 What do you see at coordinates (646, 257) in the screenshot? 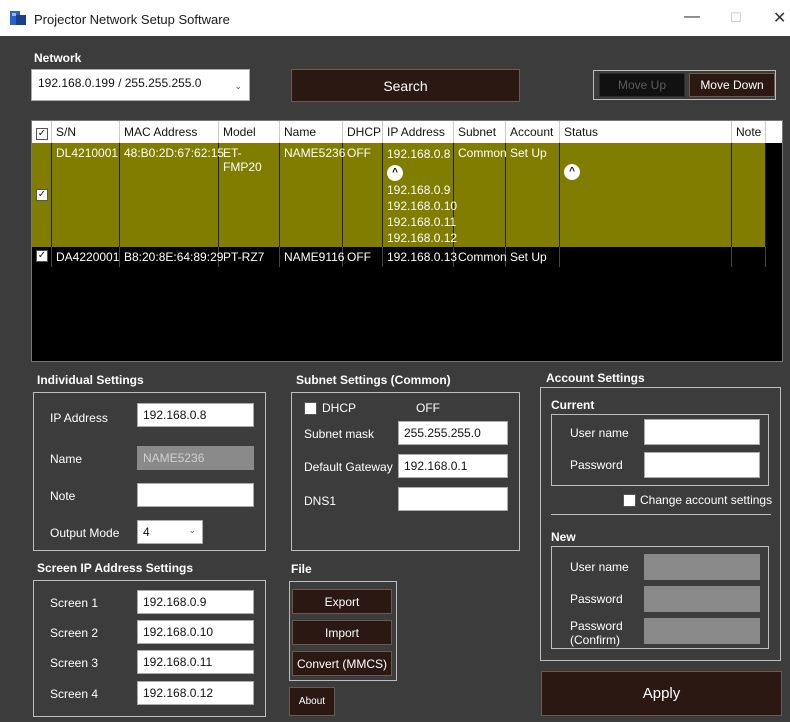
I see `cell-status` at bounding box center [646, 257].